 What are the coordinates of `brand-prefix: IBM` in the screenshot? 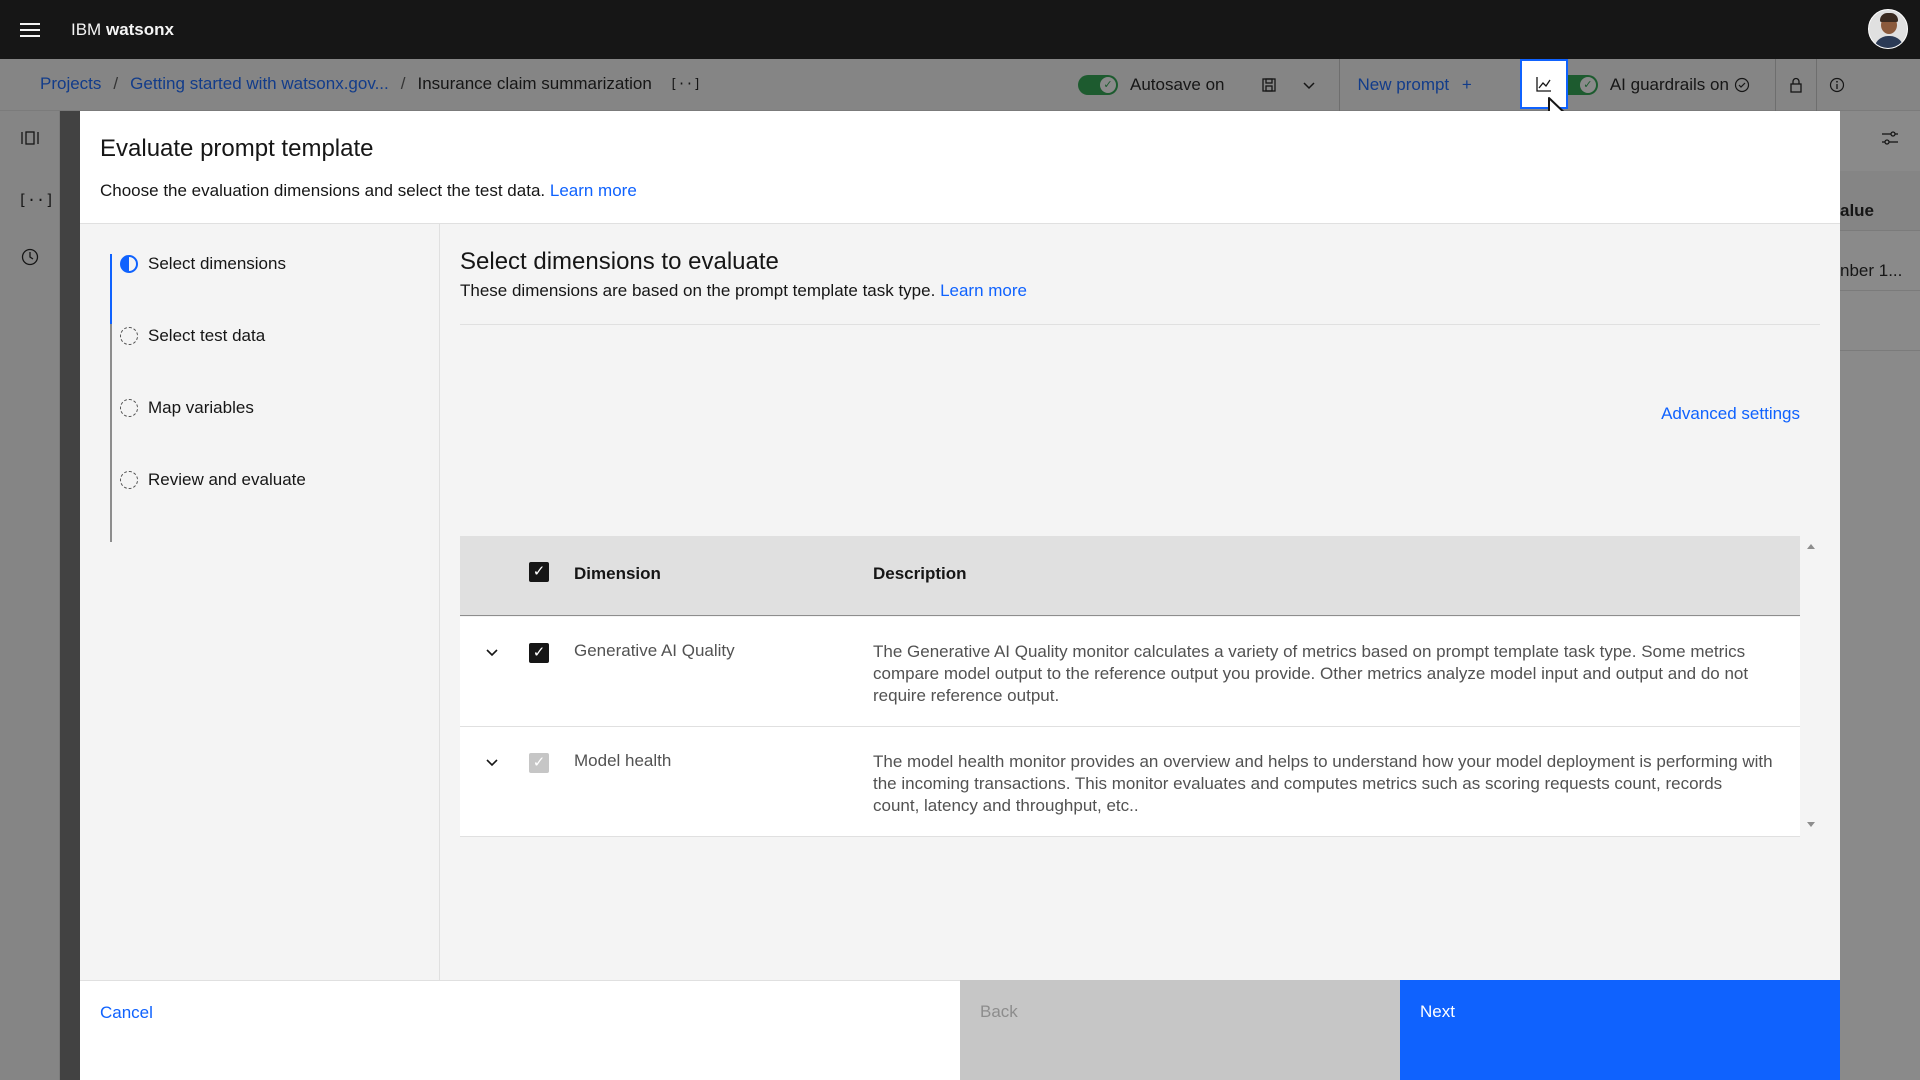 It's located at (86, 29).